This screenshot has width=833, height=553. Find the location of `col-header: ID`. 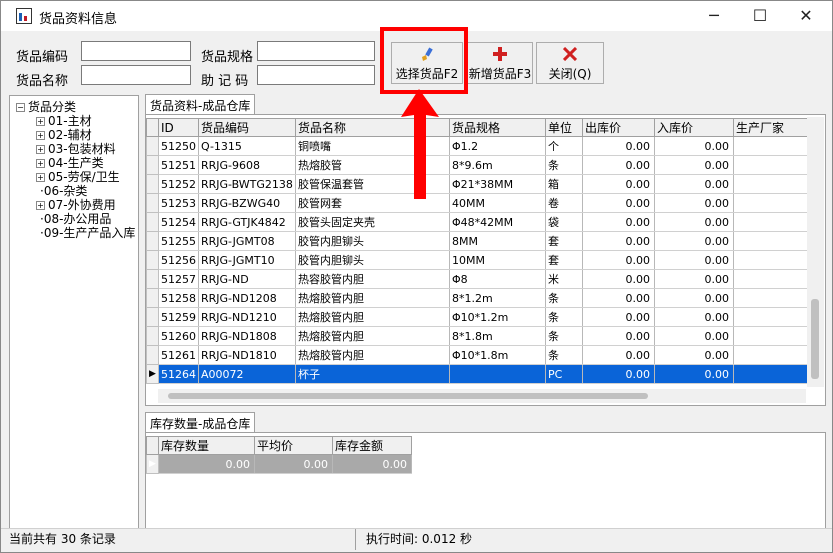

col-header: ID is located at coordinates (178, 127).